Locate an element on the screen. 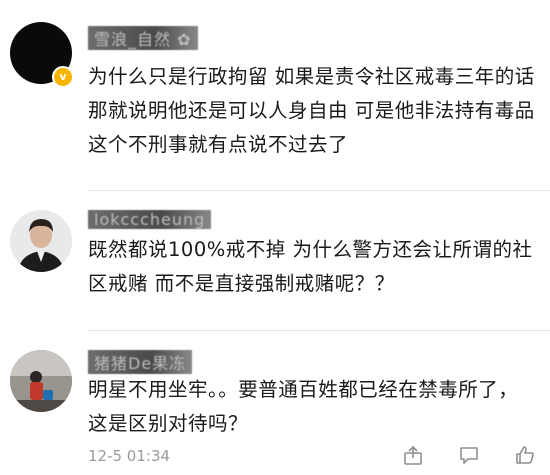 This screenshot has width=550, height=475. like-icon is located at coordinates (525, 455).